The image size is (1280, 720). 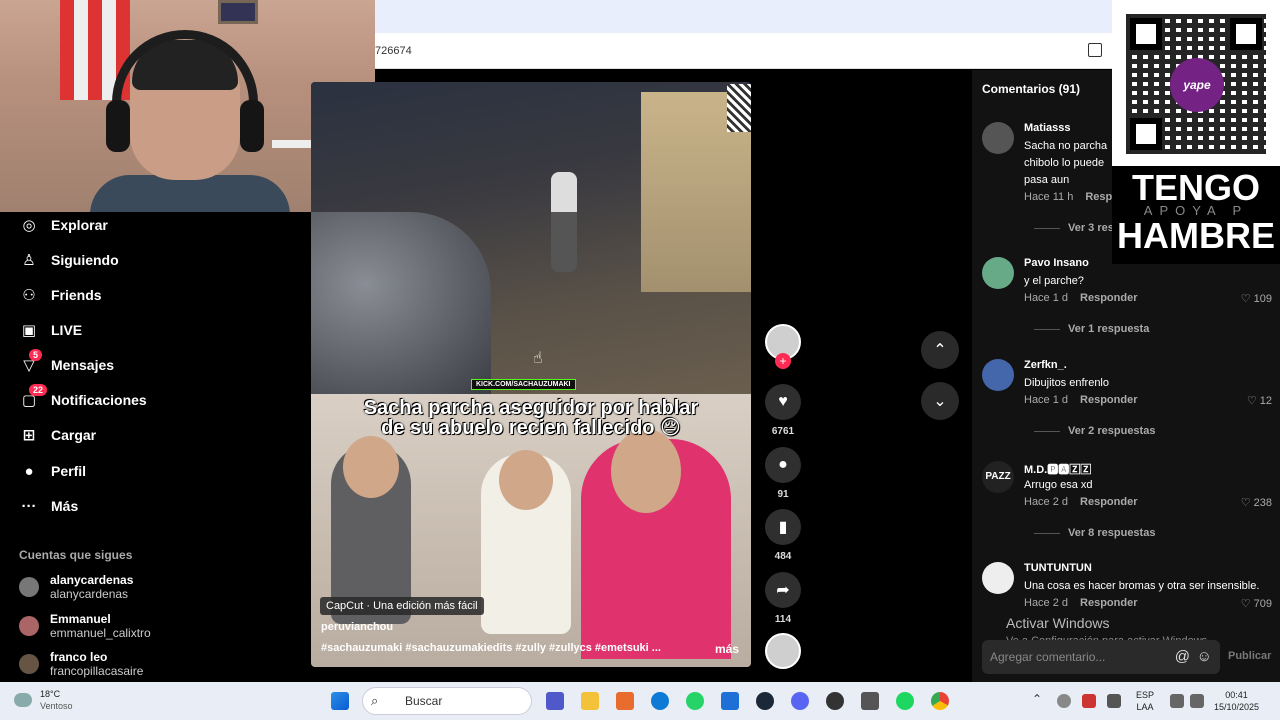 What do you see at coordinates (1095, 50) in the screenshot?
I see `extension-icon` at bounding box center [1095, 50].